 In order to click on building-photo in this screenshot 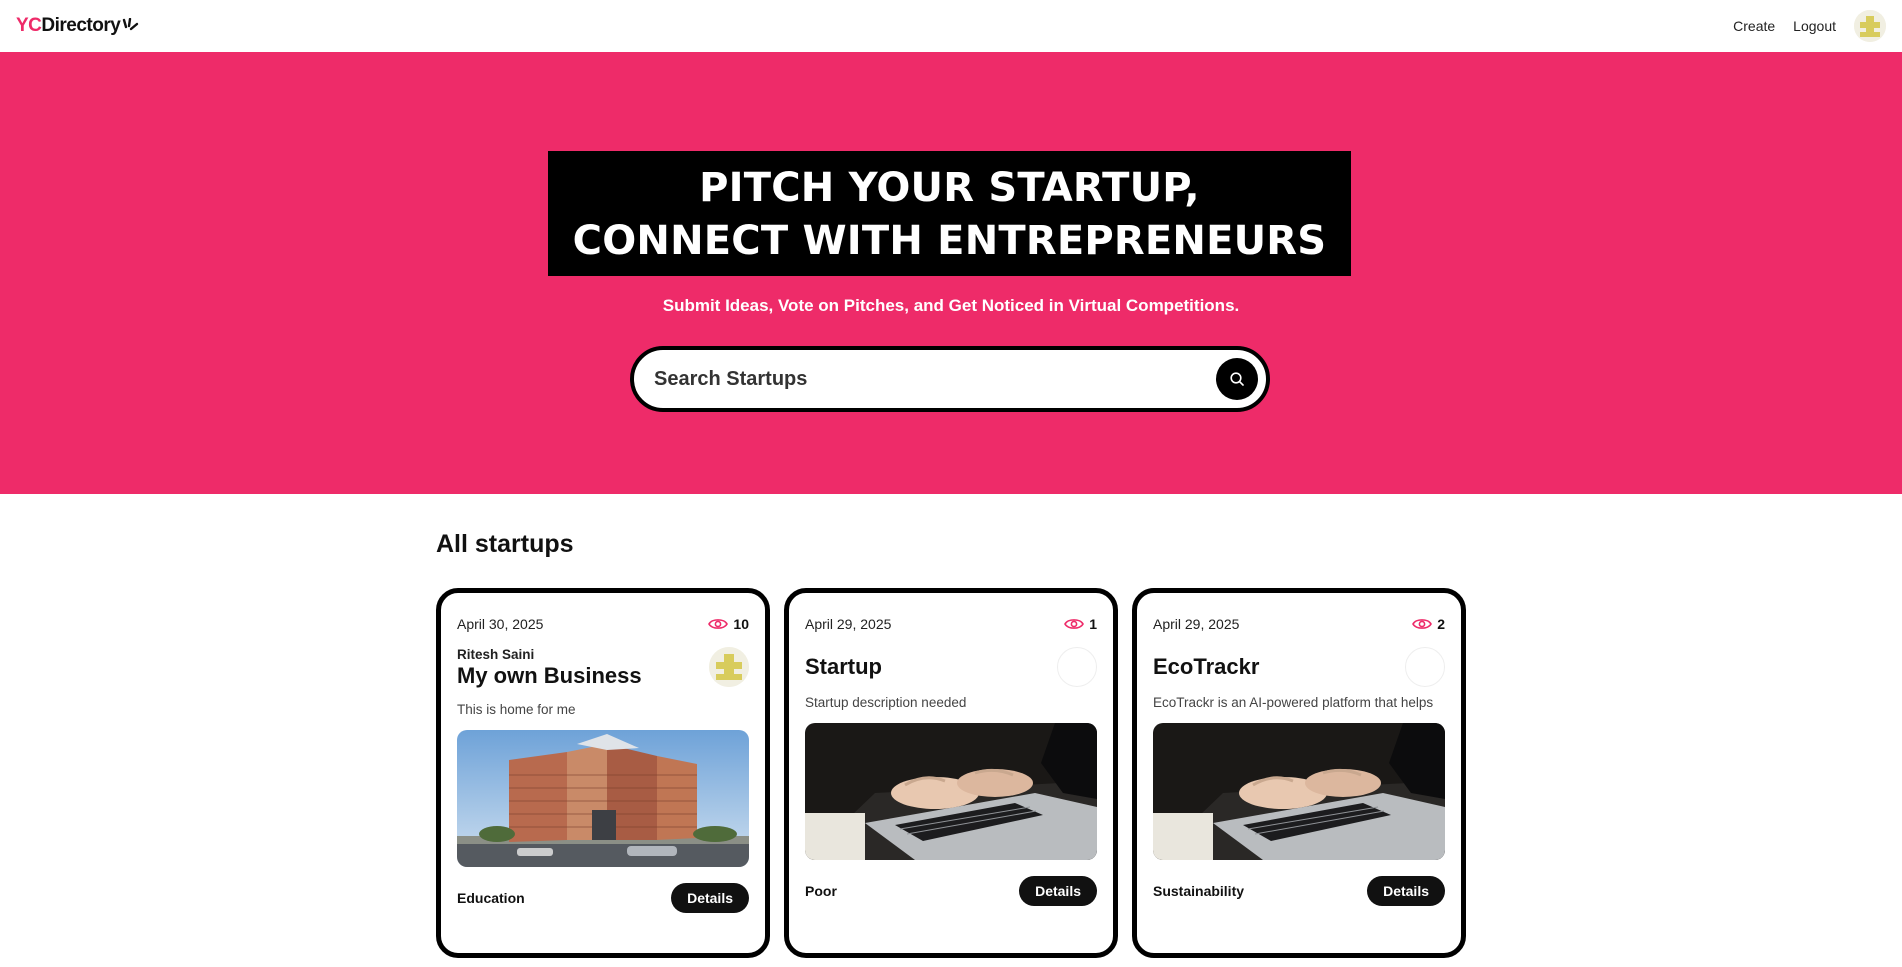, I will do `click(603, 798)`.